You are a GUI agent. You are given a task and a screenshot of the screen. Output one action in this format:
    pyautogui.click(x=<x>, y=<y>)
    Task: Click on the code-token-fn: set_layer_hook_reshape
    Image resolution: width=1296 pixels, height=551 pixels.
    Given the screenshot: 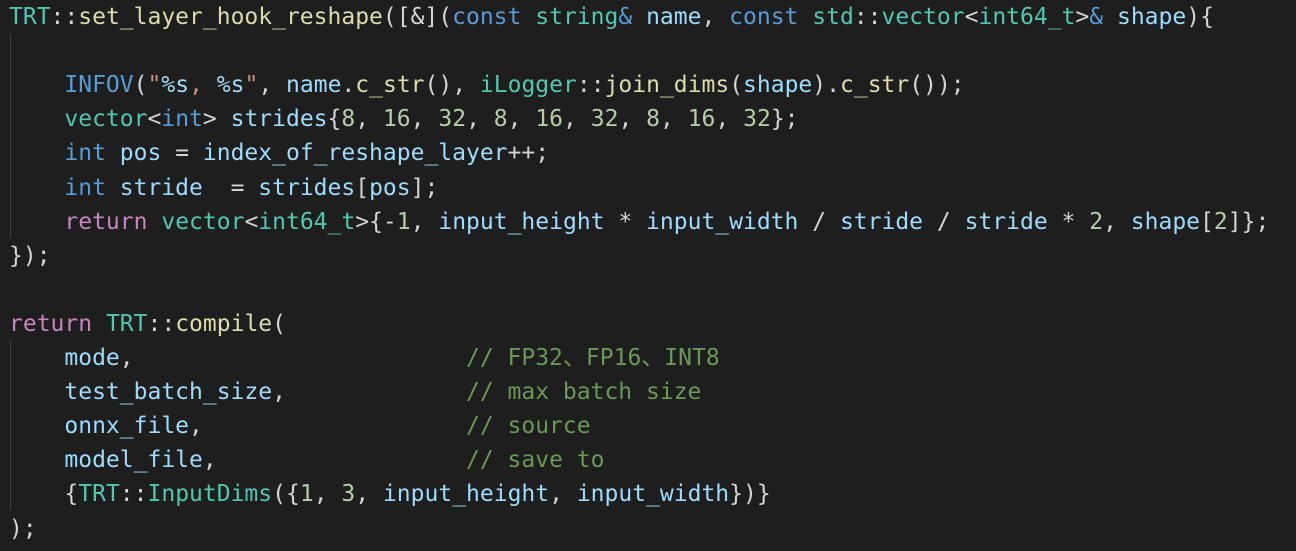 What is the action you would take?
    pyautogui.click(x=230, y=17)
    